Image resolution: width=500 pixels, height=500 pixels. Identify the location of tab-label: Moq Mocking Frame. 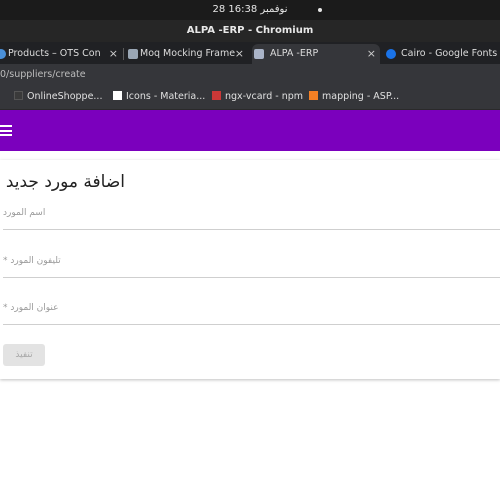
(188, 53).